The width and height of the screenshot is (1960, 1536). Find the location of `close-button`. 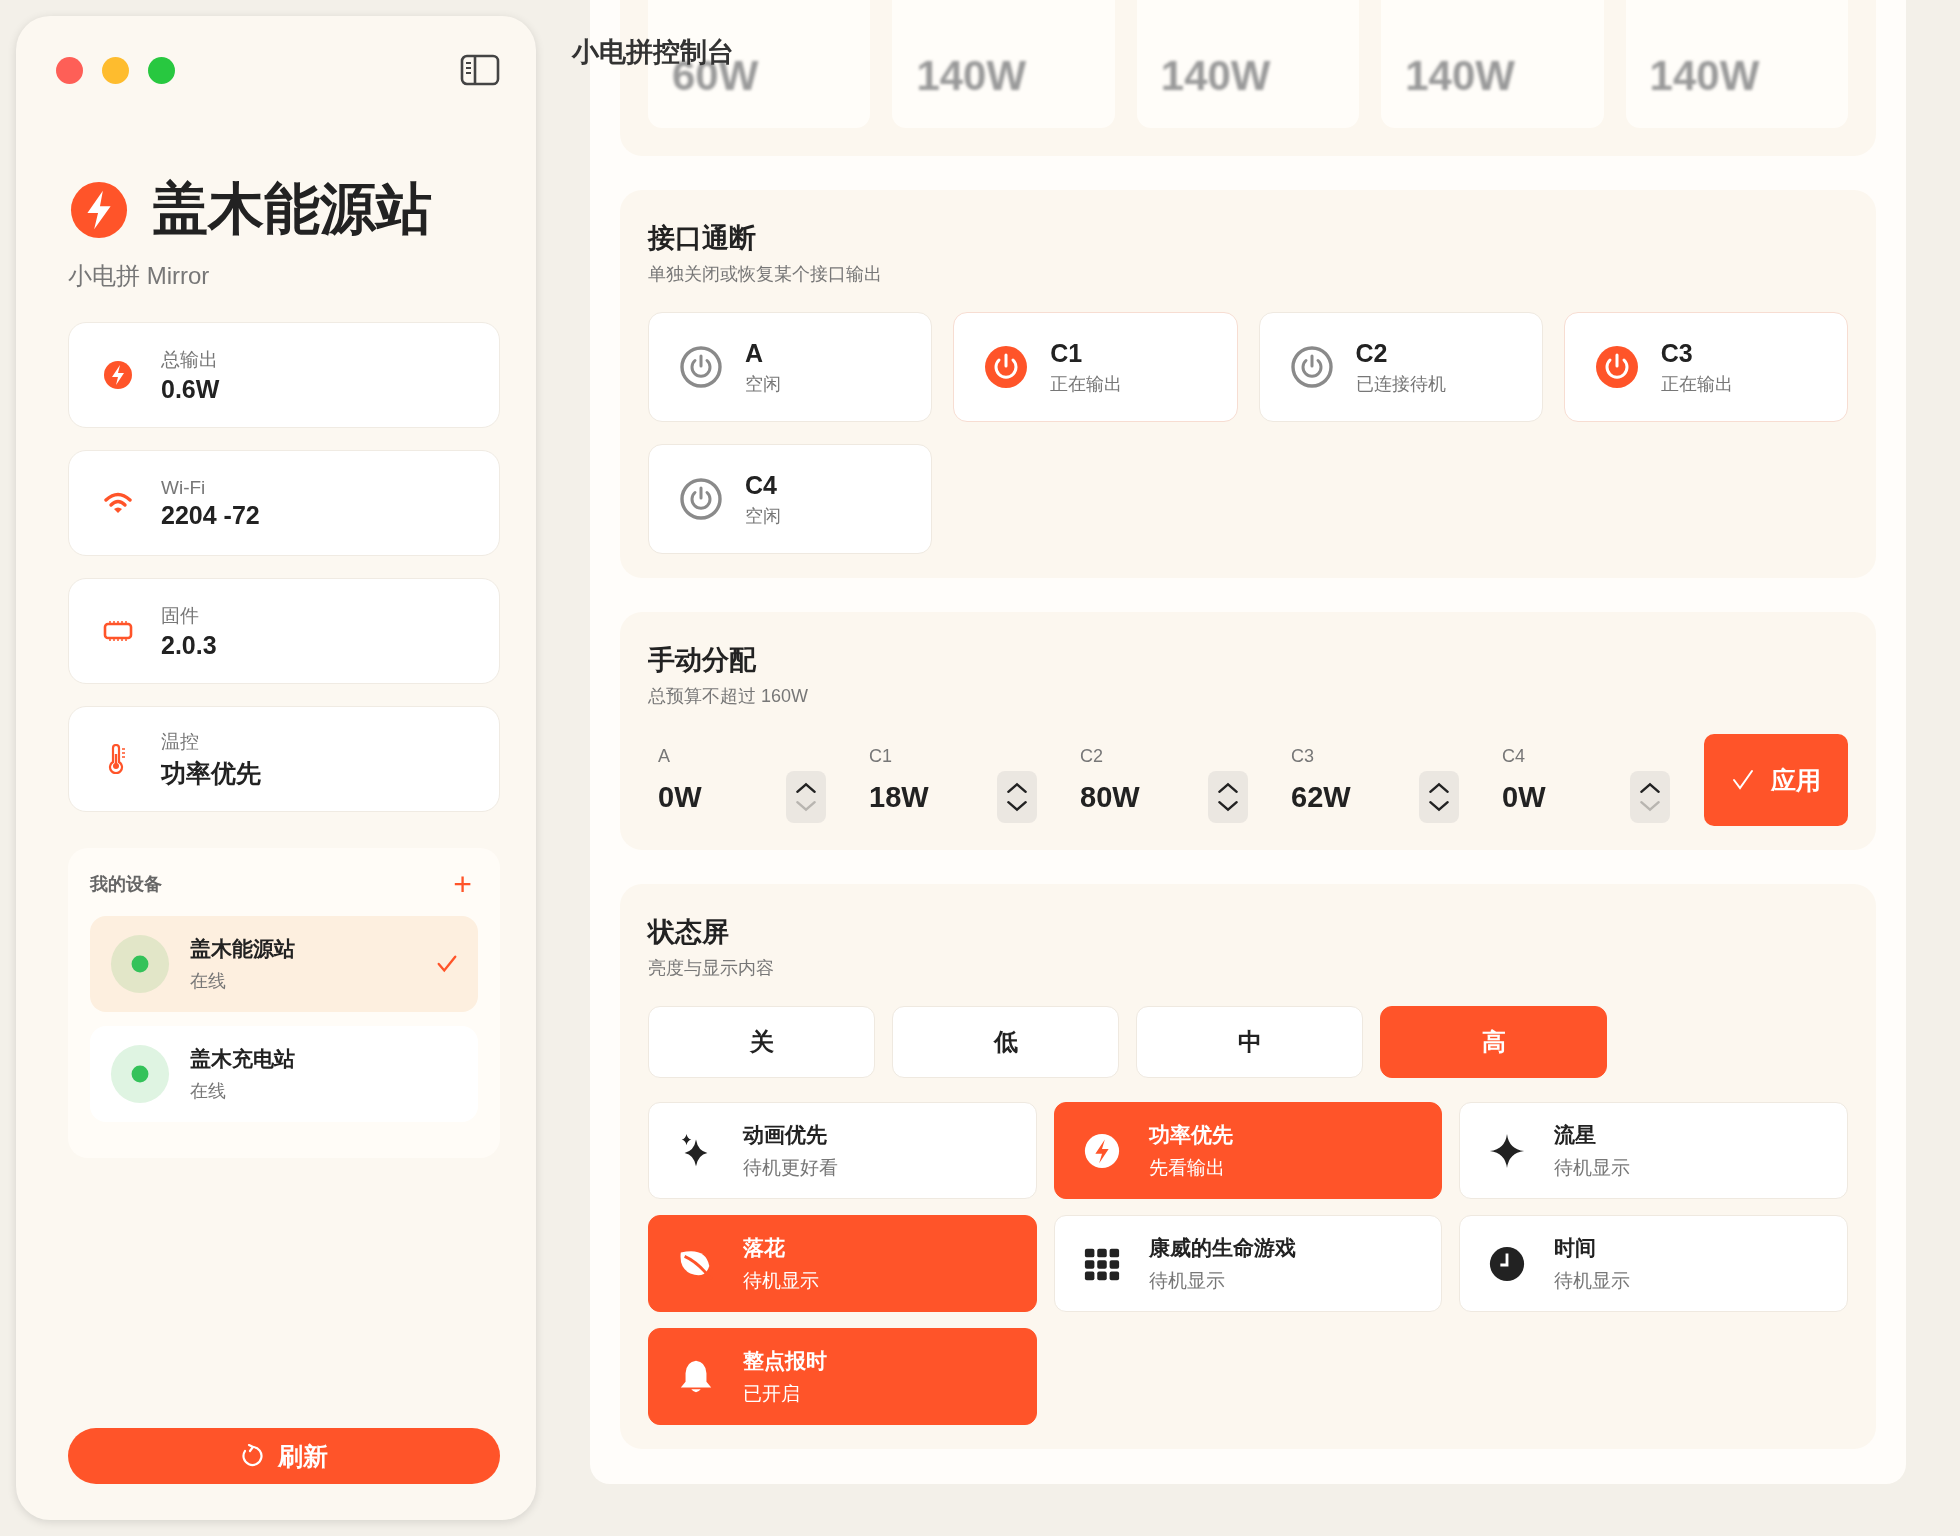

close-button is located at coordinates (69, 70).